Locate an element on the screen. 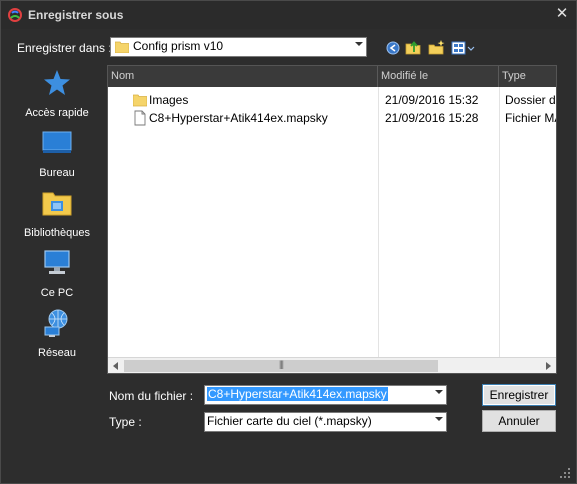  file-icon is located at coordinates (140, 118).